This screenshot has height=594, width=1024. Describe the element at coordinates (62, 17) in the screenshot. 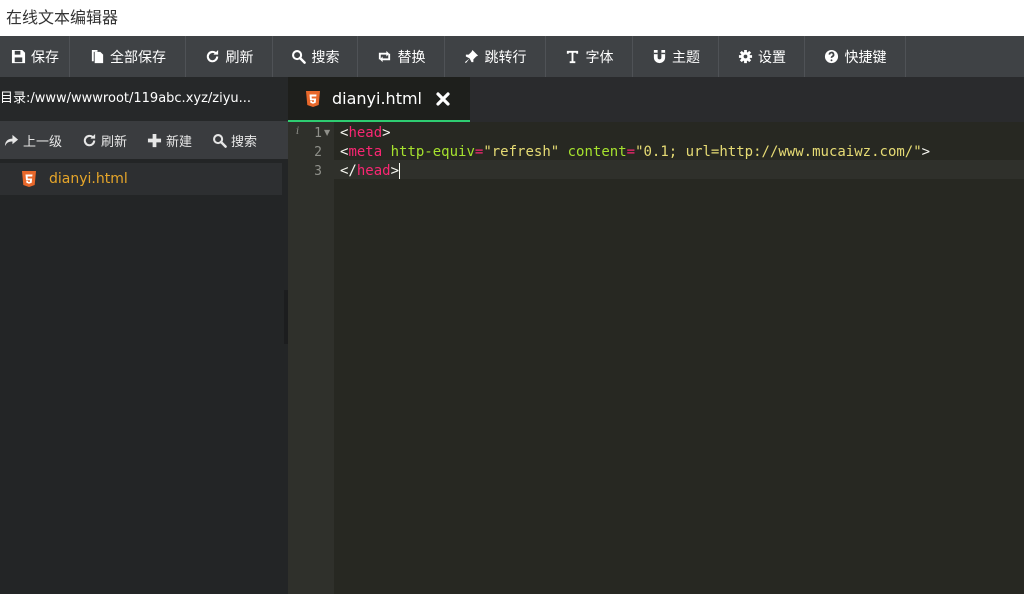

I see `window-title: 在线文本编辑器` at that location.